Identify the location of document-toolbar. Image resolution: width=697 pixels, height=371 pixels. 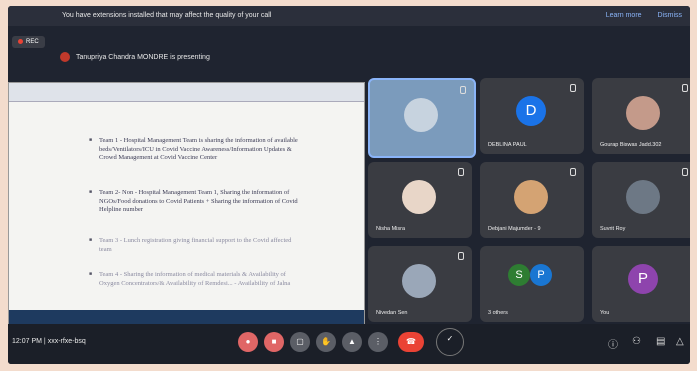
(186, 92).